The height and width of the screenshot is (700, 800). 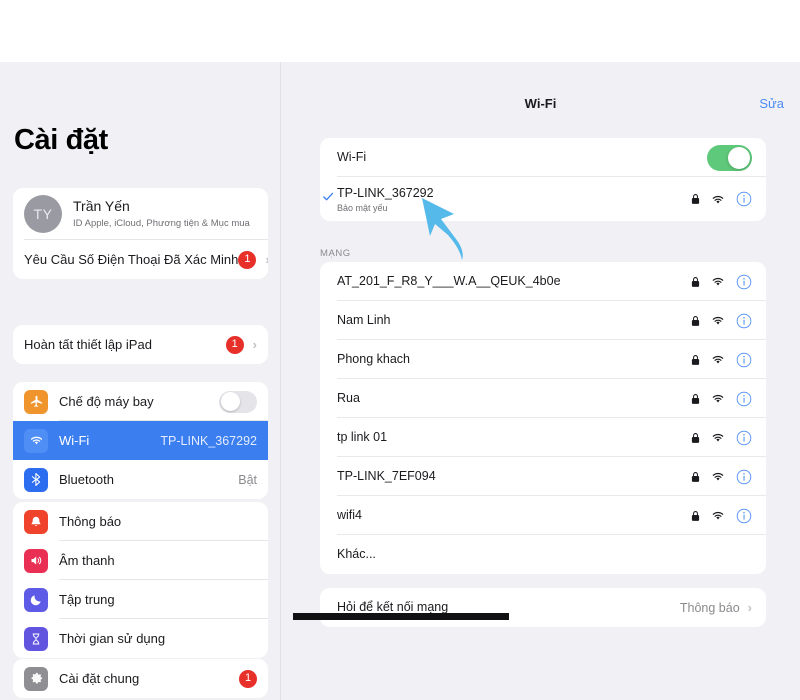 What do you see at coordinates (36, 521) in the screenshot?
I see `bell-icon` at bounding box center [36, 521].